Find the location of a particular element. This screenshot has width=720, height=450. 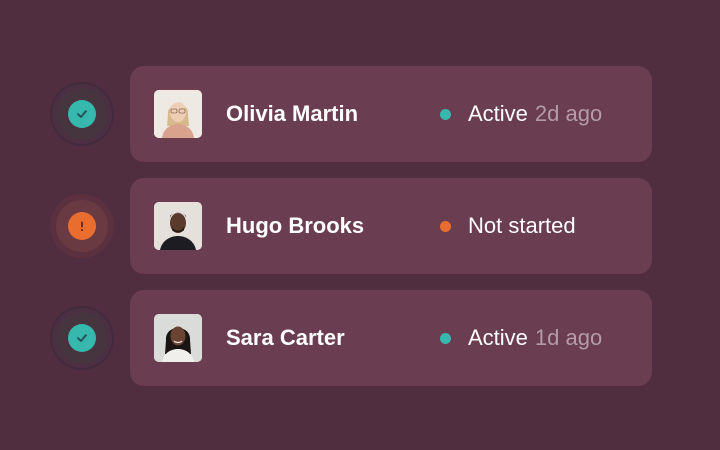

user-name: Hugo Brooks is located at coordinates (295, 225).